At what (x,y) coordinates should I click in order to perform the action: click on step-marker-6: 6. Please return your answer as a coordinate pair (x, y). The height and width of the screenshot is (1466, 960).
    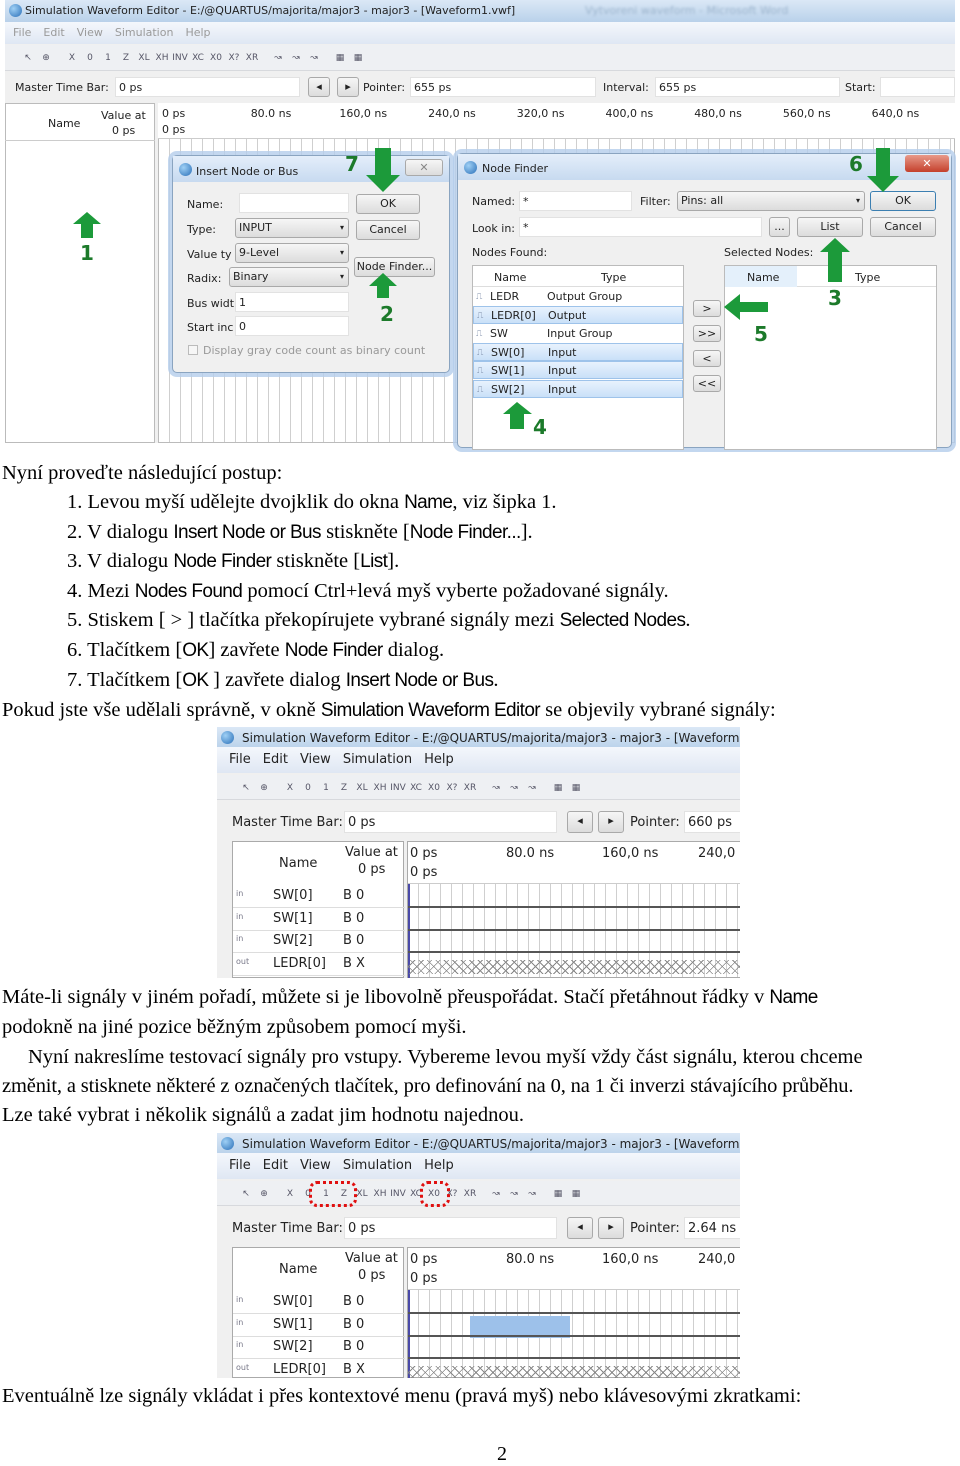
    Looking at the image, I should click on (856, 164).